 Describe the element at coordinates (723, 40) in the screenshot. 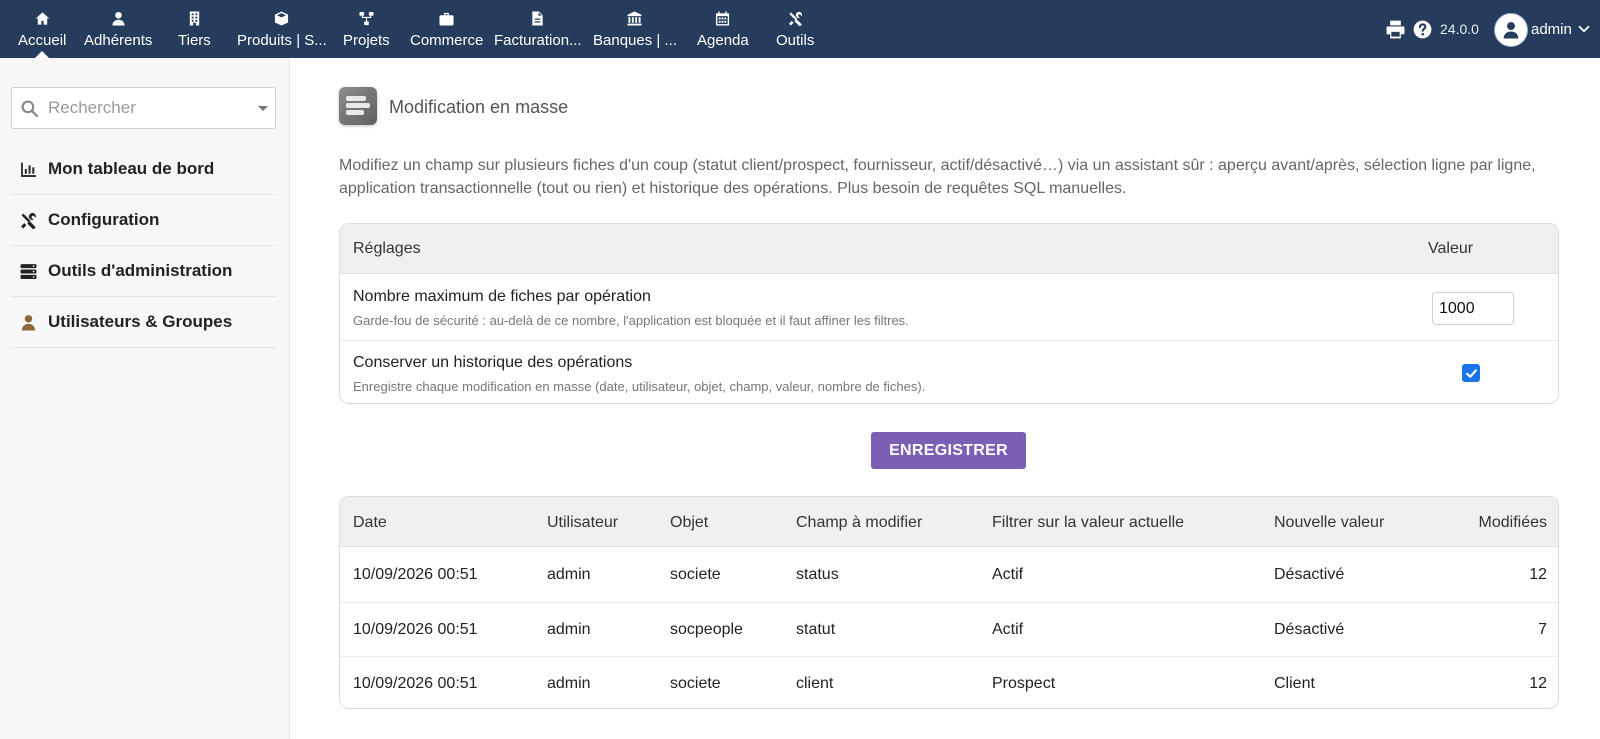

I see `nav-label: Agenda` at that location.